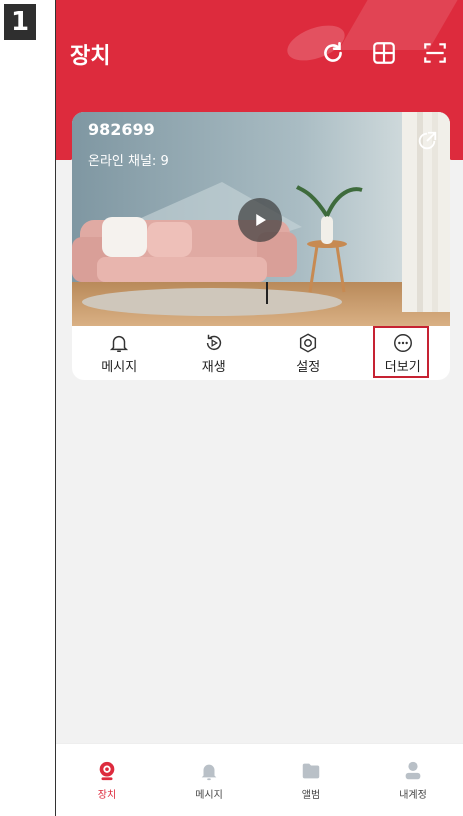 The width and height of the screenshot is (463, 816). I want to click on device-name: 982699, so click(121, 129).